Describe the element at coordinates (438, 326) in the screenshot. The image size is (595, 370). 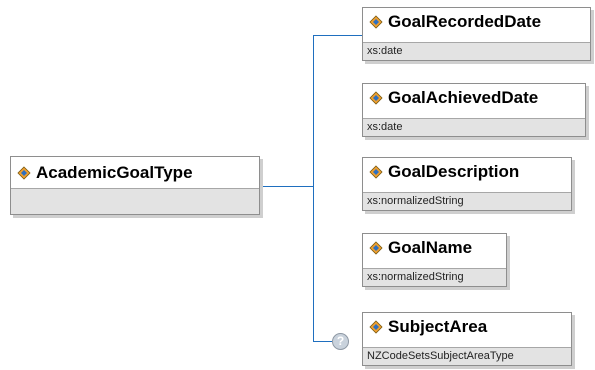
I see `child-element-name: SubjectArea` at that location.